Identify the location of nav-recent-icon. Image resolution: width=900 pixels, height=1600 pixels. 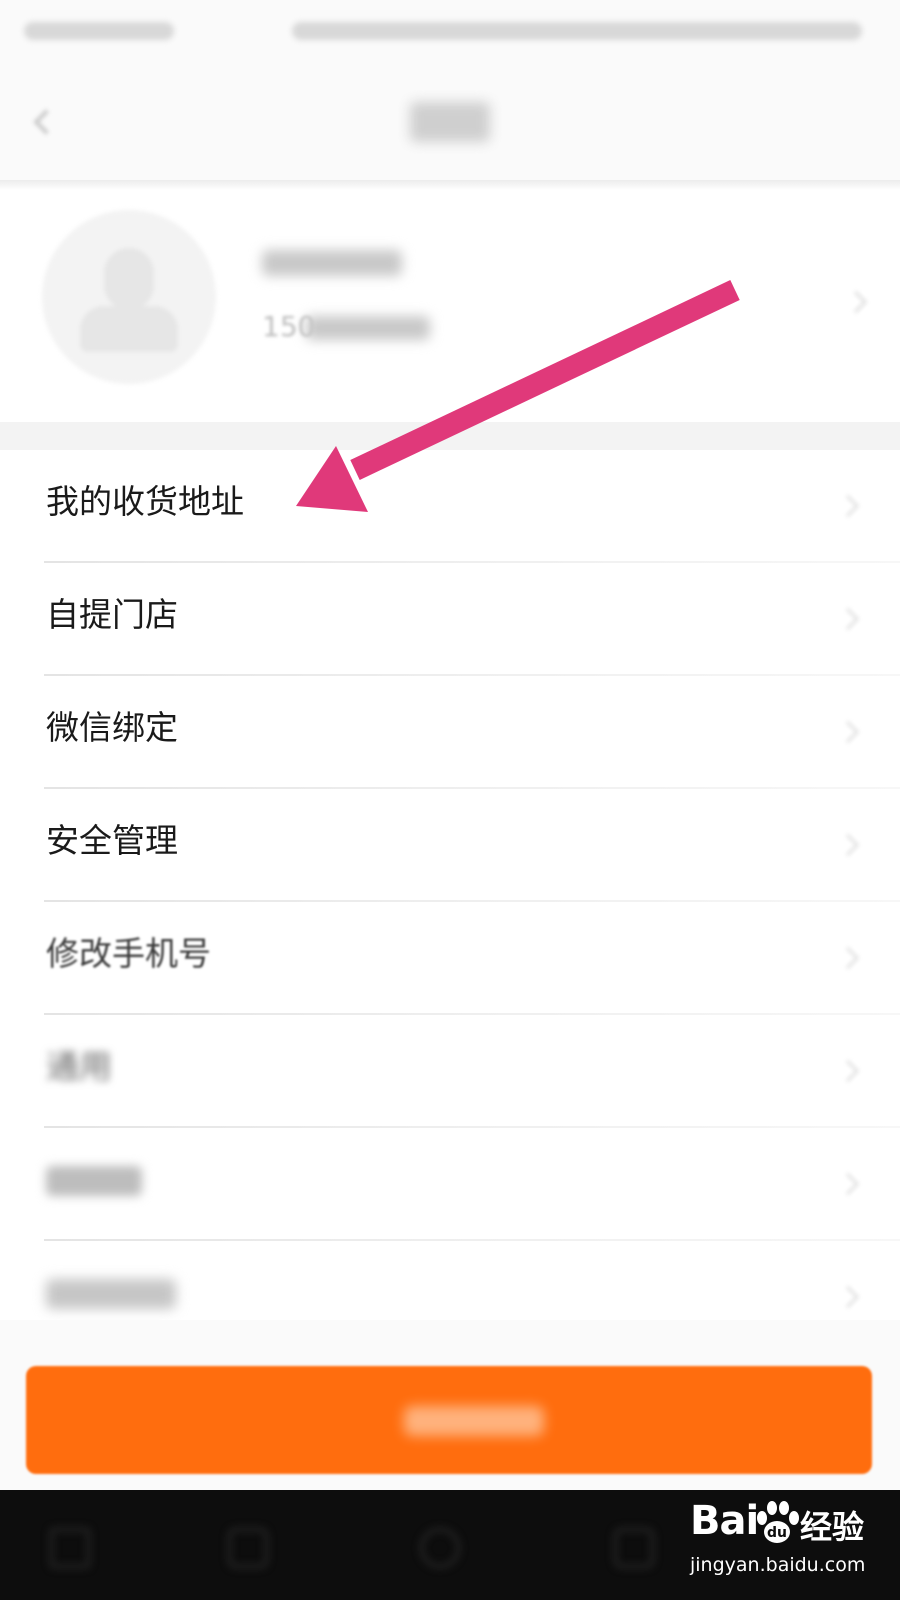
(634, 1548).